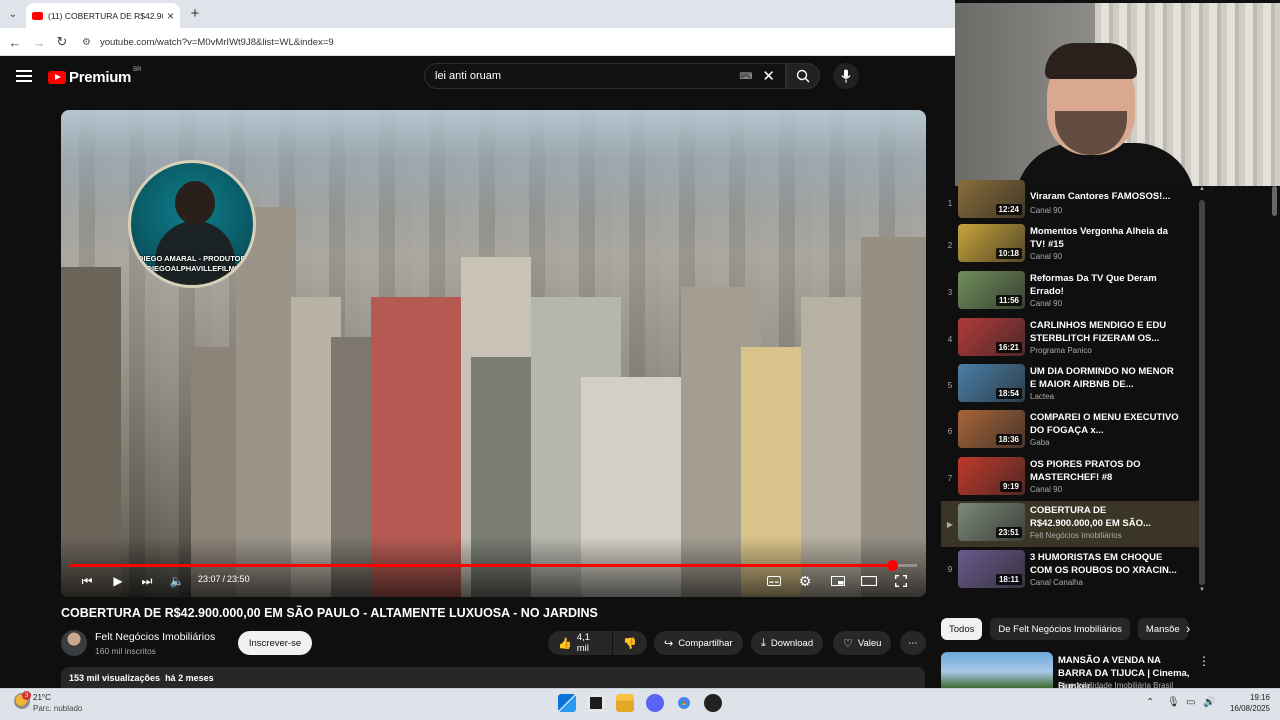 This screenshot has height=720, width=1280. What do you see at coordinates (155, 637) in the screenshot?
I see `channel-name: Felt Negócios Imobiliários` at bounding box center [155, 637].